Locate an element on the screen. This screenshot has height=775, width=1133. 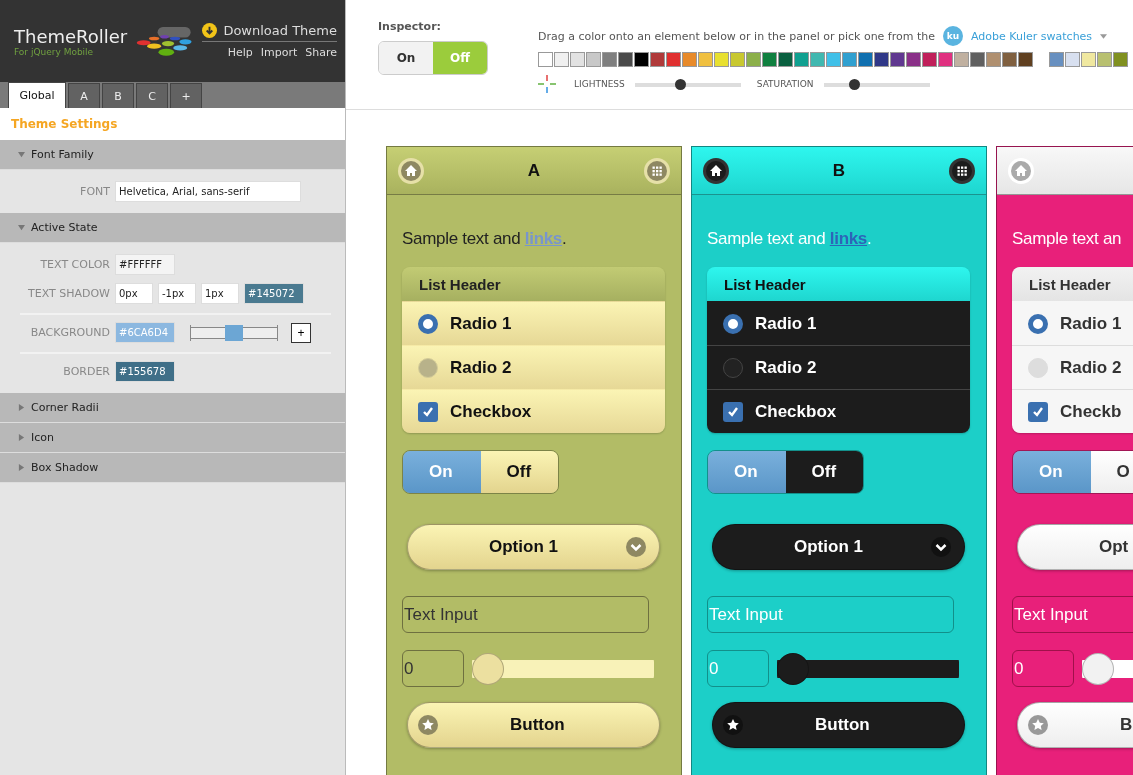
tab: C is located at coordinates (152, 95).